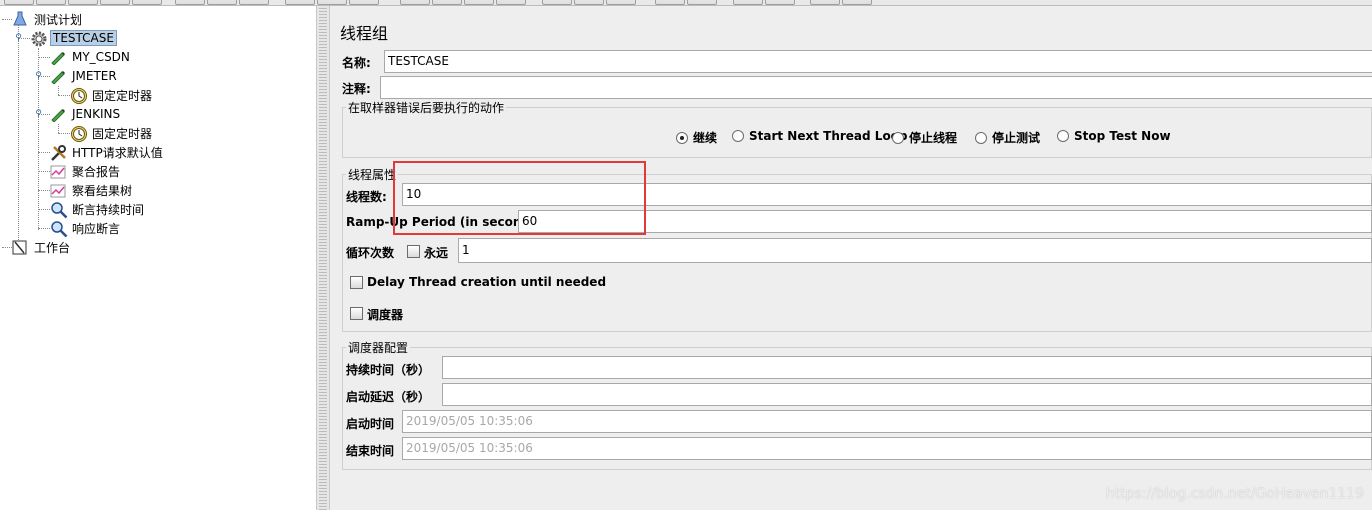  Describe the element at coordinates (915, 250) in the screenshot. I see `loop-count-field: 1` at that location.